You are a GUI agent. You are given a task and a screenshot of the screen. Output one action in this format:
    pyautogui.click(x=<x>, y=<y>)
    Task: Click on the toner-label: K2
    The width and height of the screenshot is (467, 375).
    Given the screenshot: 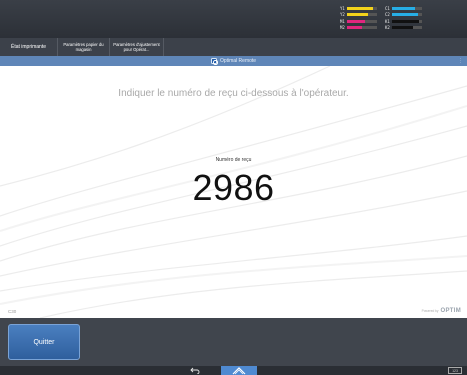 What is the action you would take?
    pyautogui.click(x=387, y=28)
    